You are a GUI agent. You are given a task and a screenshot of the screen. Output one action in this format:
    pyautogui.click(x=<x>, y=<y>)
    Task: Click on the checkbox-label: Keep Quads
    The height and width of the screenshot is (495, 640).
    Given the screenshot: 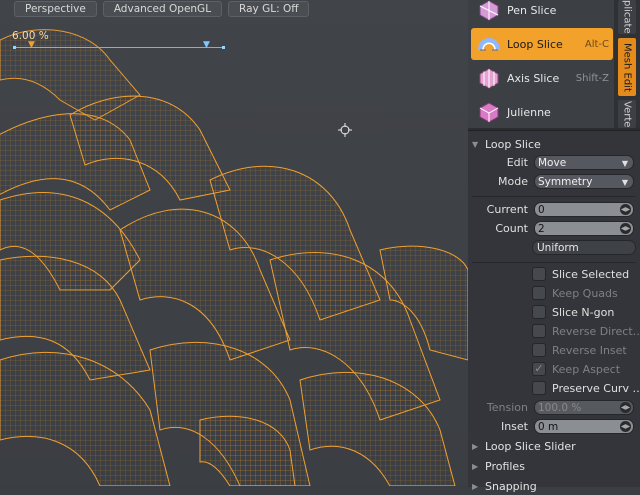 What is the action you would take?
    pyautogui.click(x=585, y=293)
    